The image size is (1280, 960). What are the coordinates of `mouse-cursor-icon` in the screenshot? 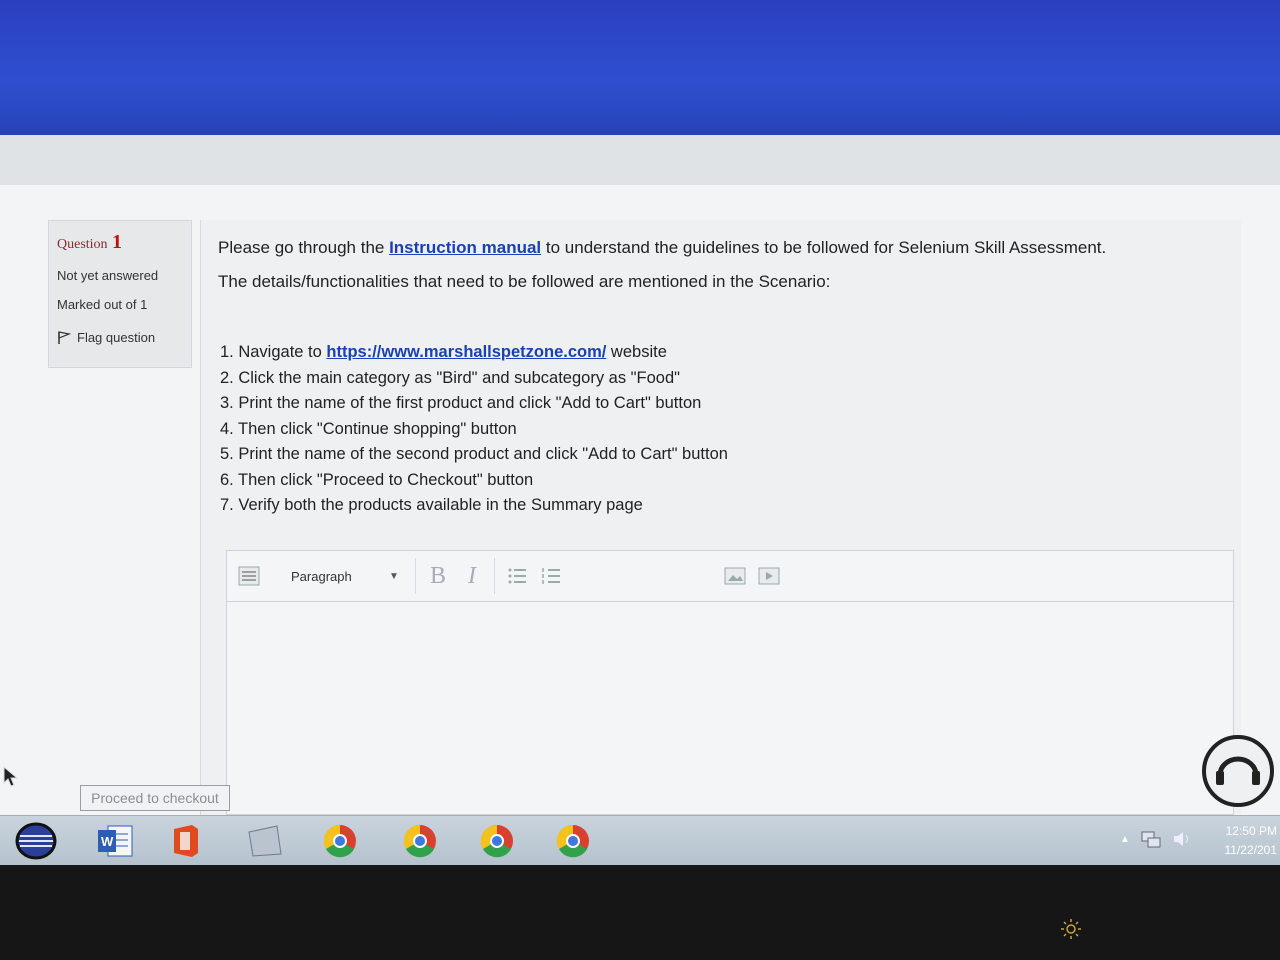 It's located at (12, 779).